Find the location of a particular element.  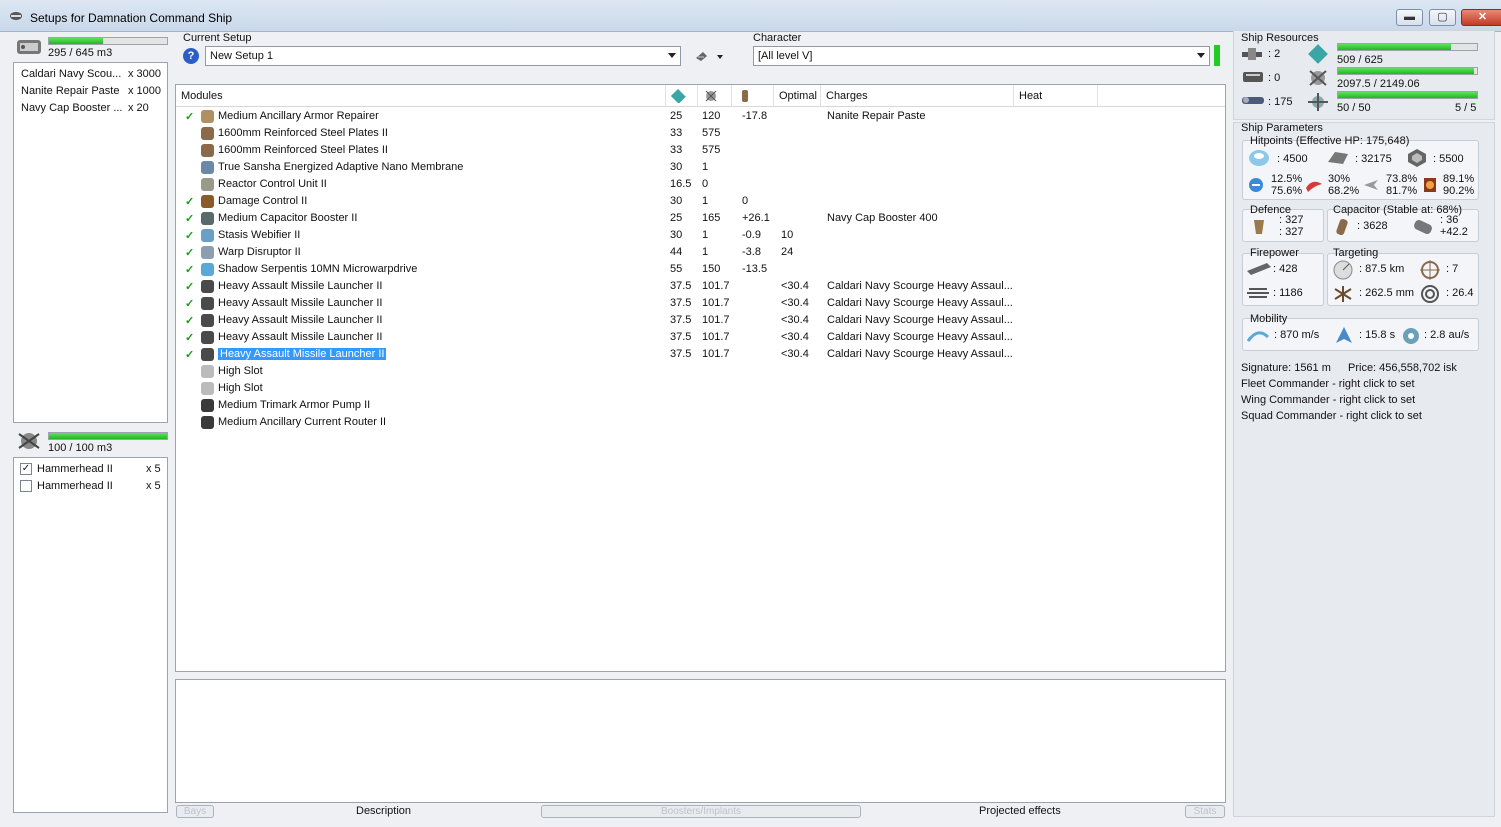

turret-hardpoints: : 2 is located at coordinates (1274, 54).